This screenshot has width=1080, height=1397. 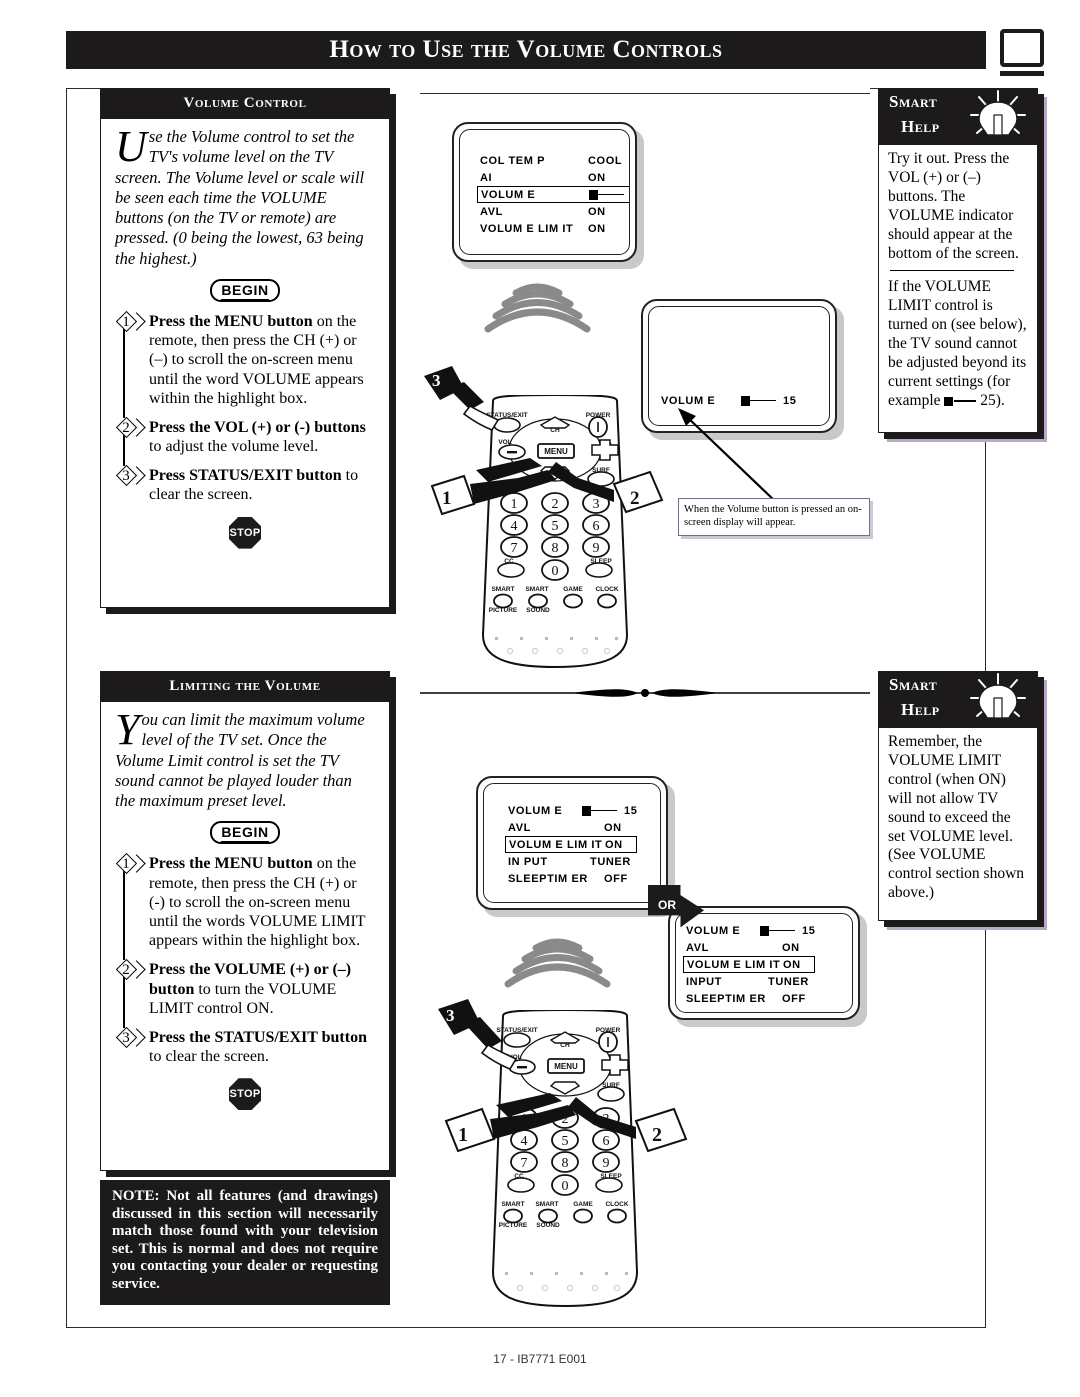 What do you see at coordinates (234, 447) in the screenshot?
I see `step-rest: to adjust the volume level.` at bounding box center [234, 447].